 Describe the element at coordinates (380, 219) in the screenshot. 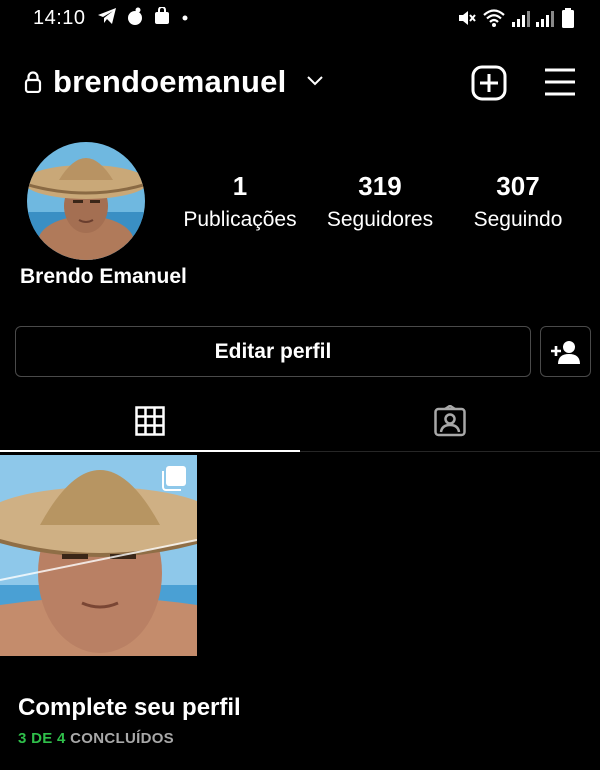

I see `stat-followers-label: Seguidores` at that location.